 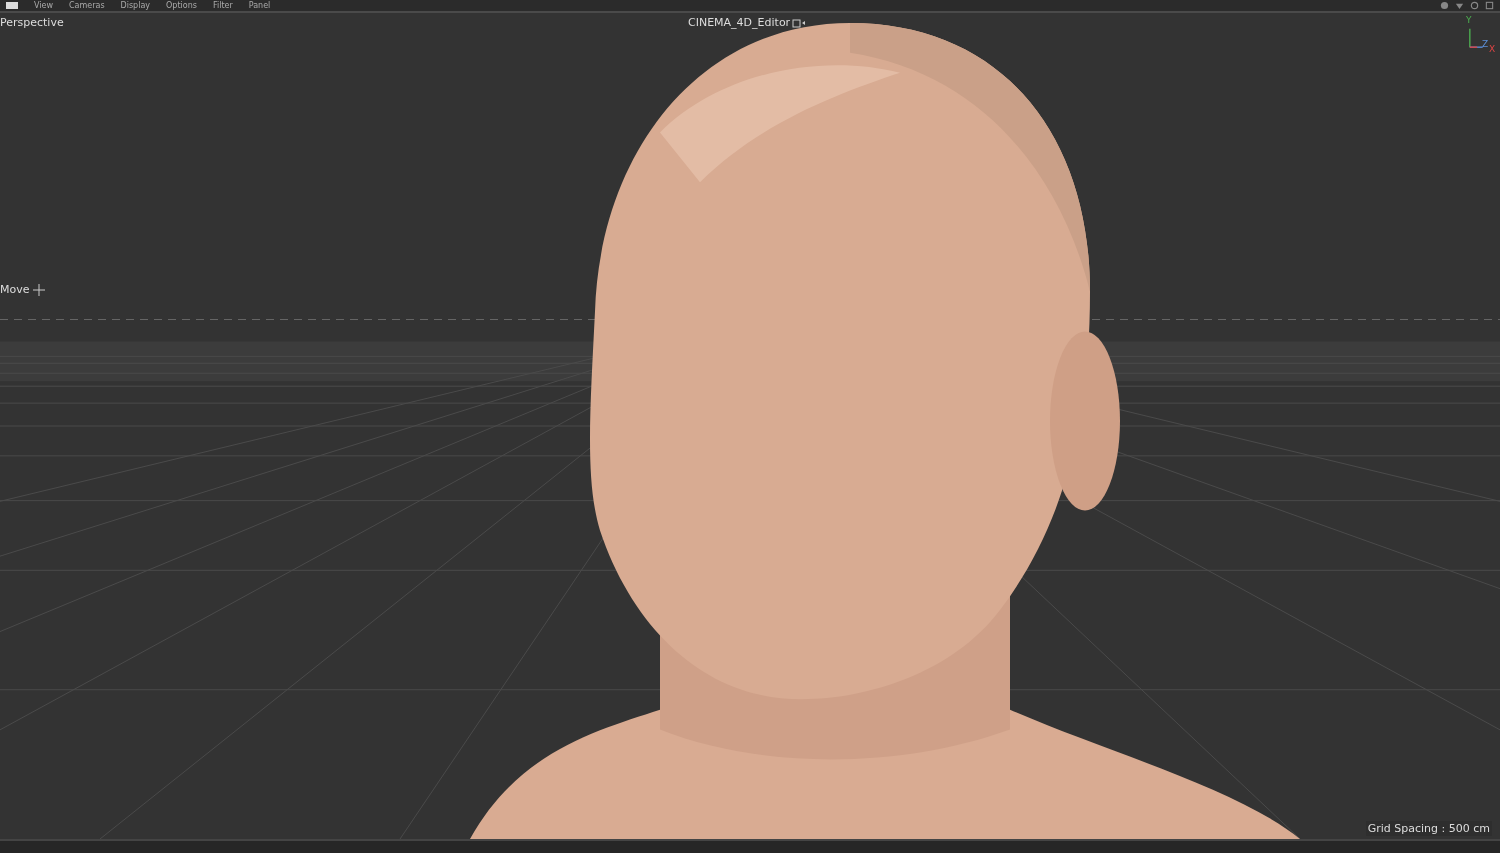 What do you see at coordinates (135, 5) in the screenshot?
I see `menu-item: Display` at bounding box center [135, 5].